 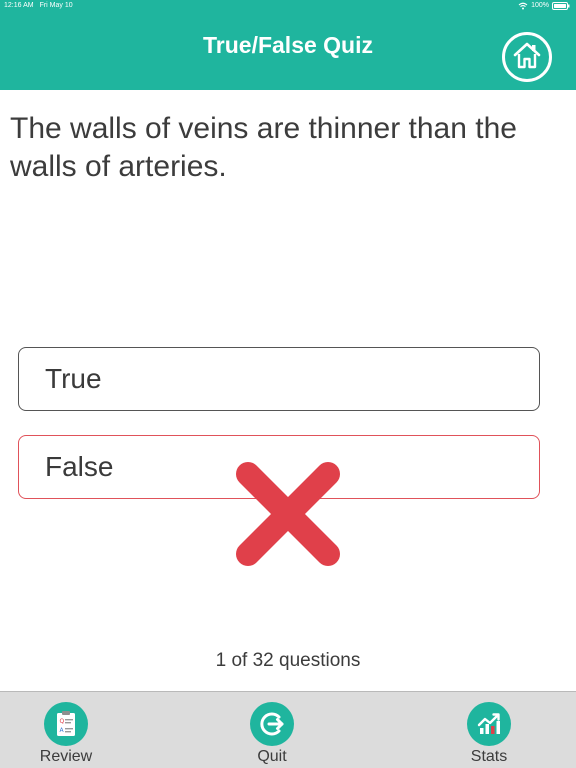 I want to click on tab-quit-label: Quit, so click(x=272, y=756).